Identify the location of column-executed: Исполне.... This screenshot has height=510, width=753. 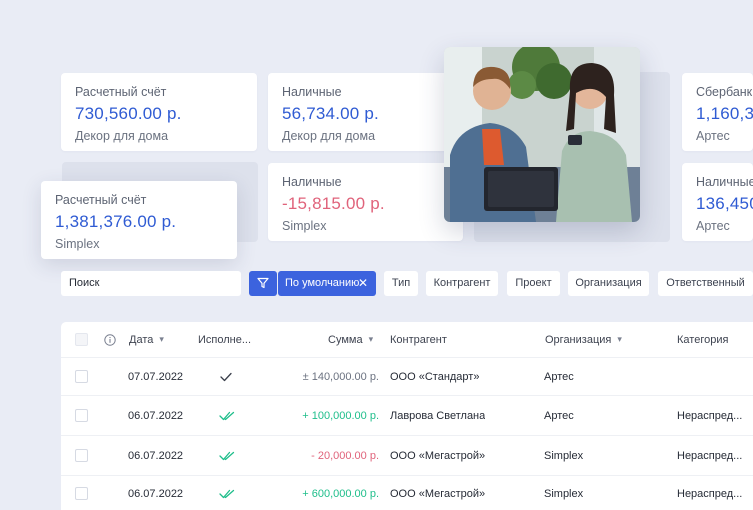
(224, 339).